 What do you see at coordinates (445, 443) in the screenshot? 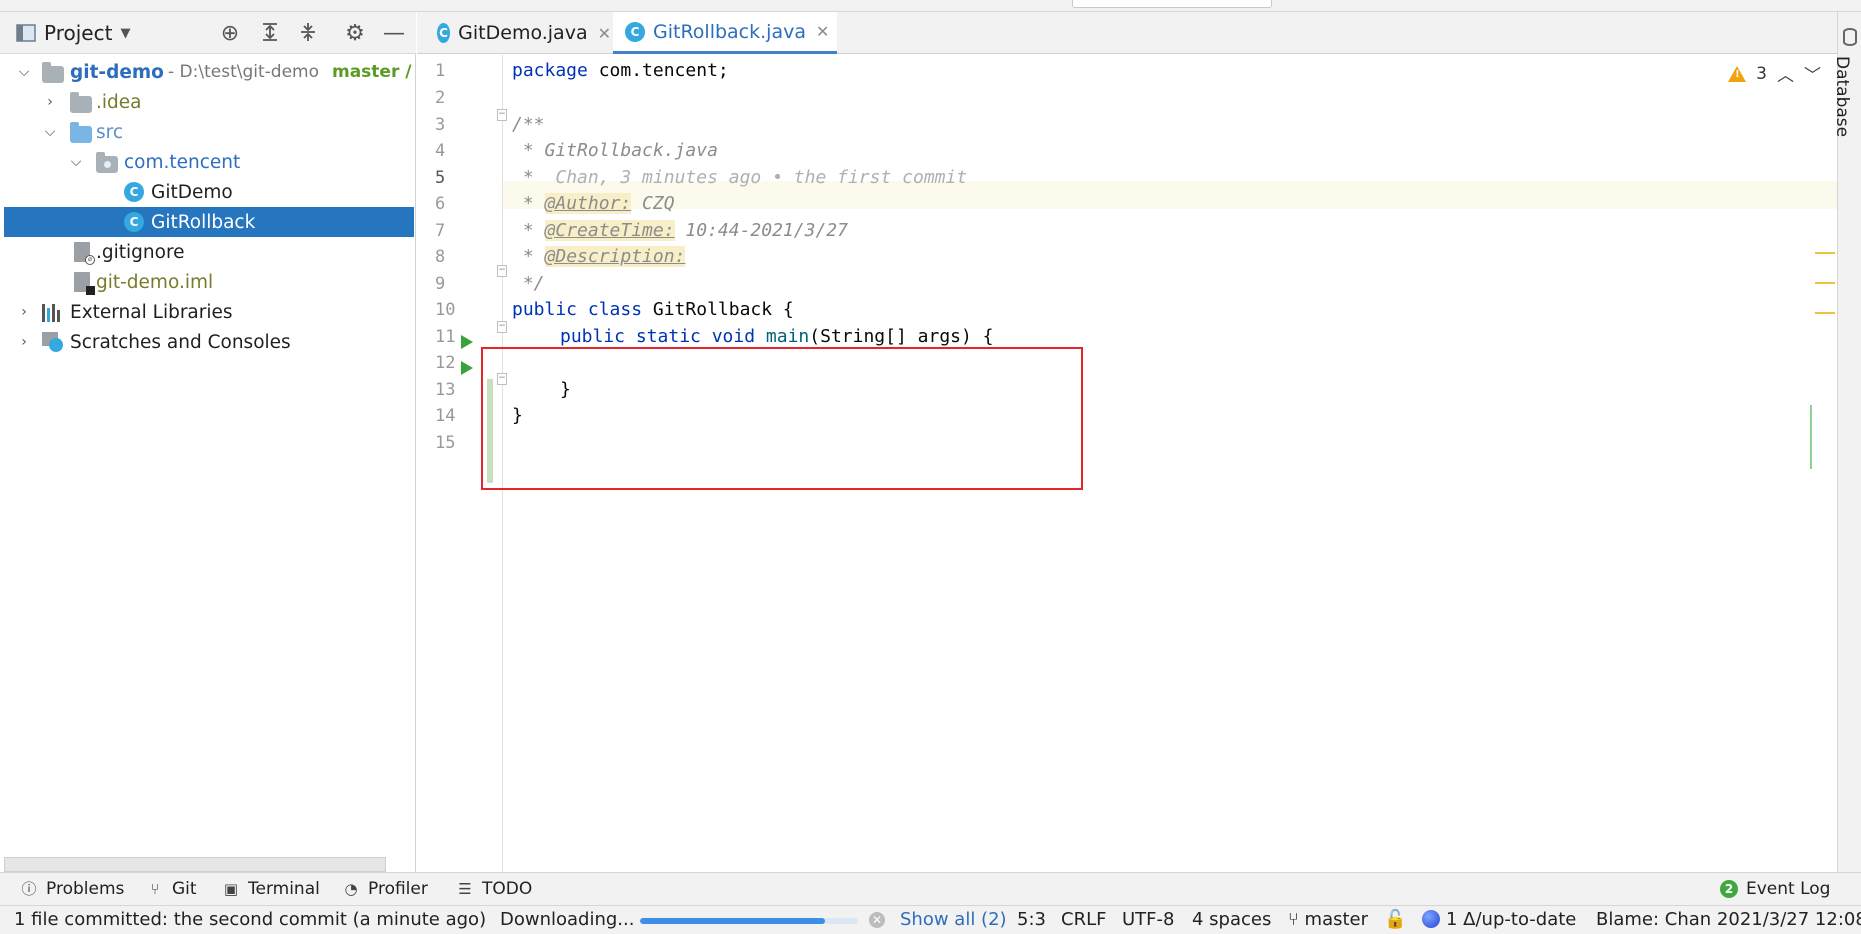
I see `line-number: 15` at bounding box center [445, 443].